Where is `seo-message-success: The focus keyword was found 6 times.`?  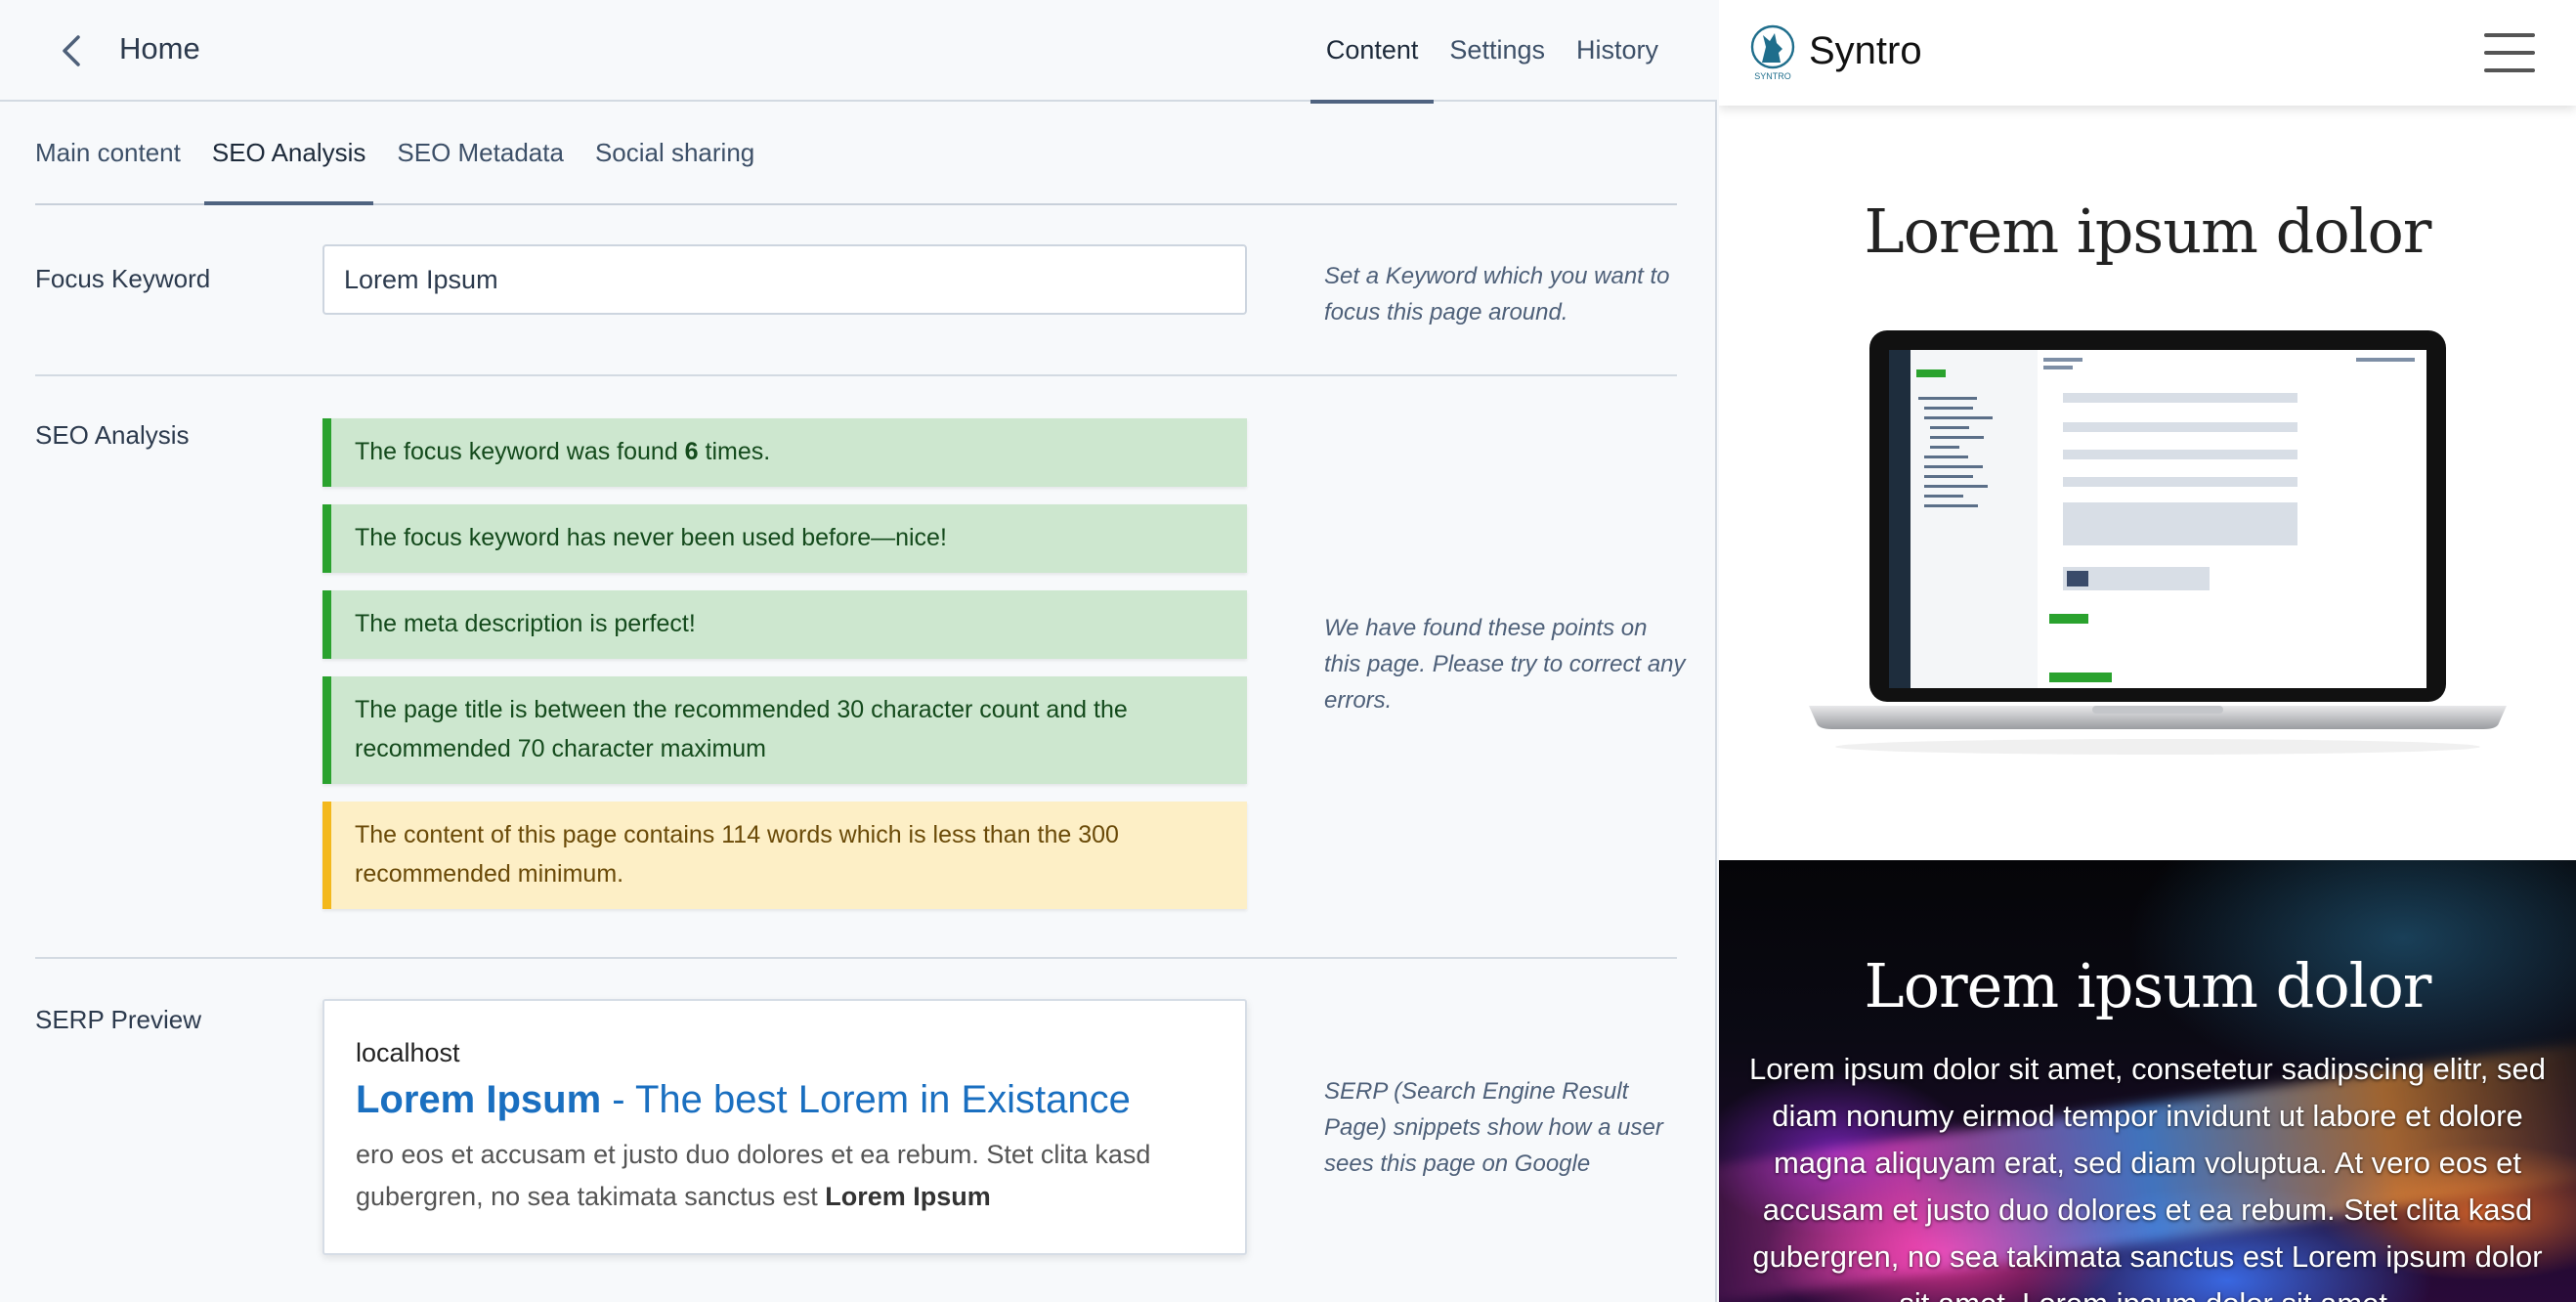 seo-message-success: The focus keyword was found 6 times. is located at coordinates (785, 452).